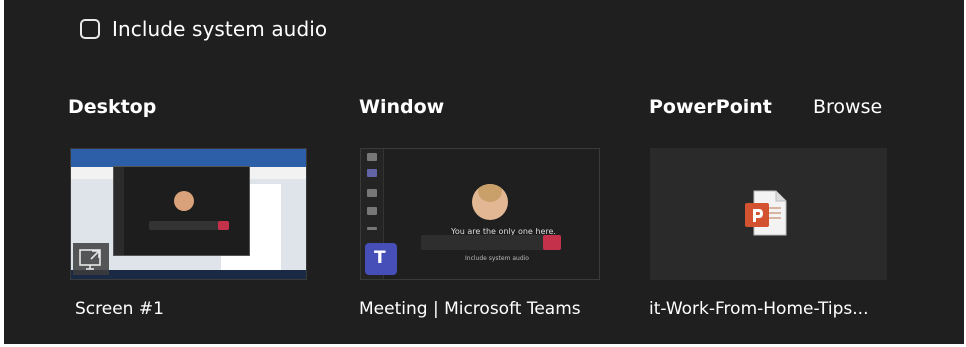 This screenshot has width=966, height=347. What do you see at coordinates (372, 228) in the screenshot?
I see `more-icon` at bounding box center [372, 228].